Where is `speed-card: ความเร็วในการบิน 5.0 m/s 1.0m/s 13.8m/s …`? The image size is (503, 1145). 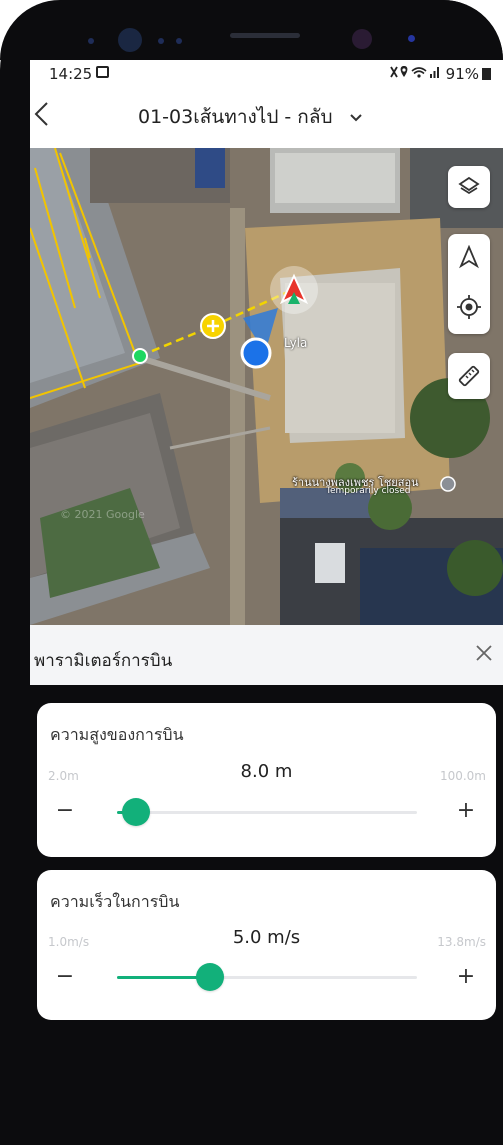
speed-card: ความเร็วในการบิน 5.0 m/s 1.0m/s 13.8m/s … is located at coordinates (266, 945).